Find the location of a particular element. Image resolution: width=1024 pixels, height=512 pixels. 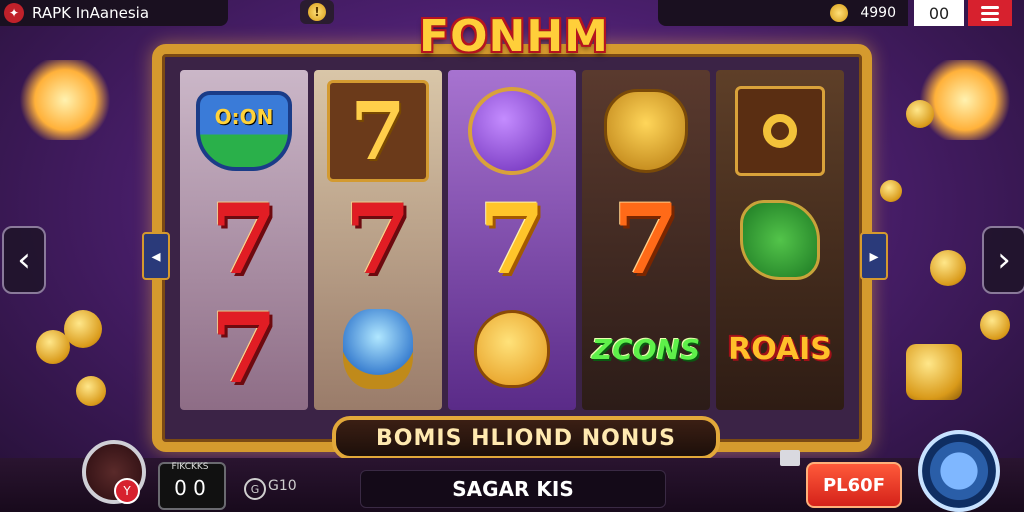

bonus-banner: BOMIS HLIOND NONUS is located at coordinates (526, 438).